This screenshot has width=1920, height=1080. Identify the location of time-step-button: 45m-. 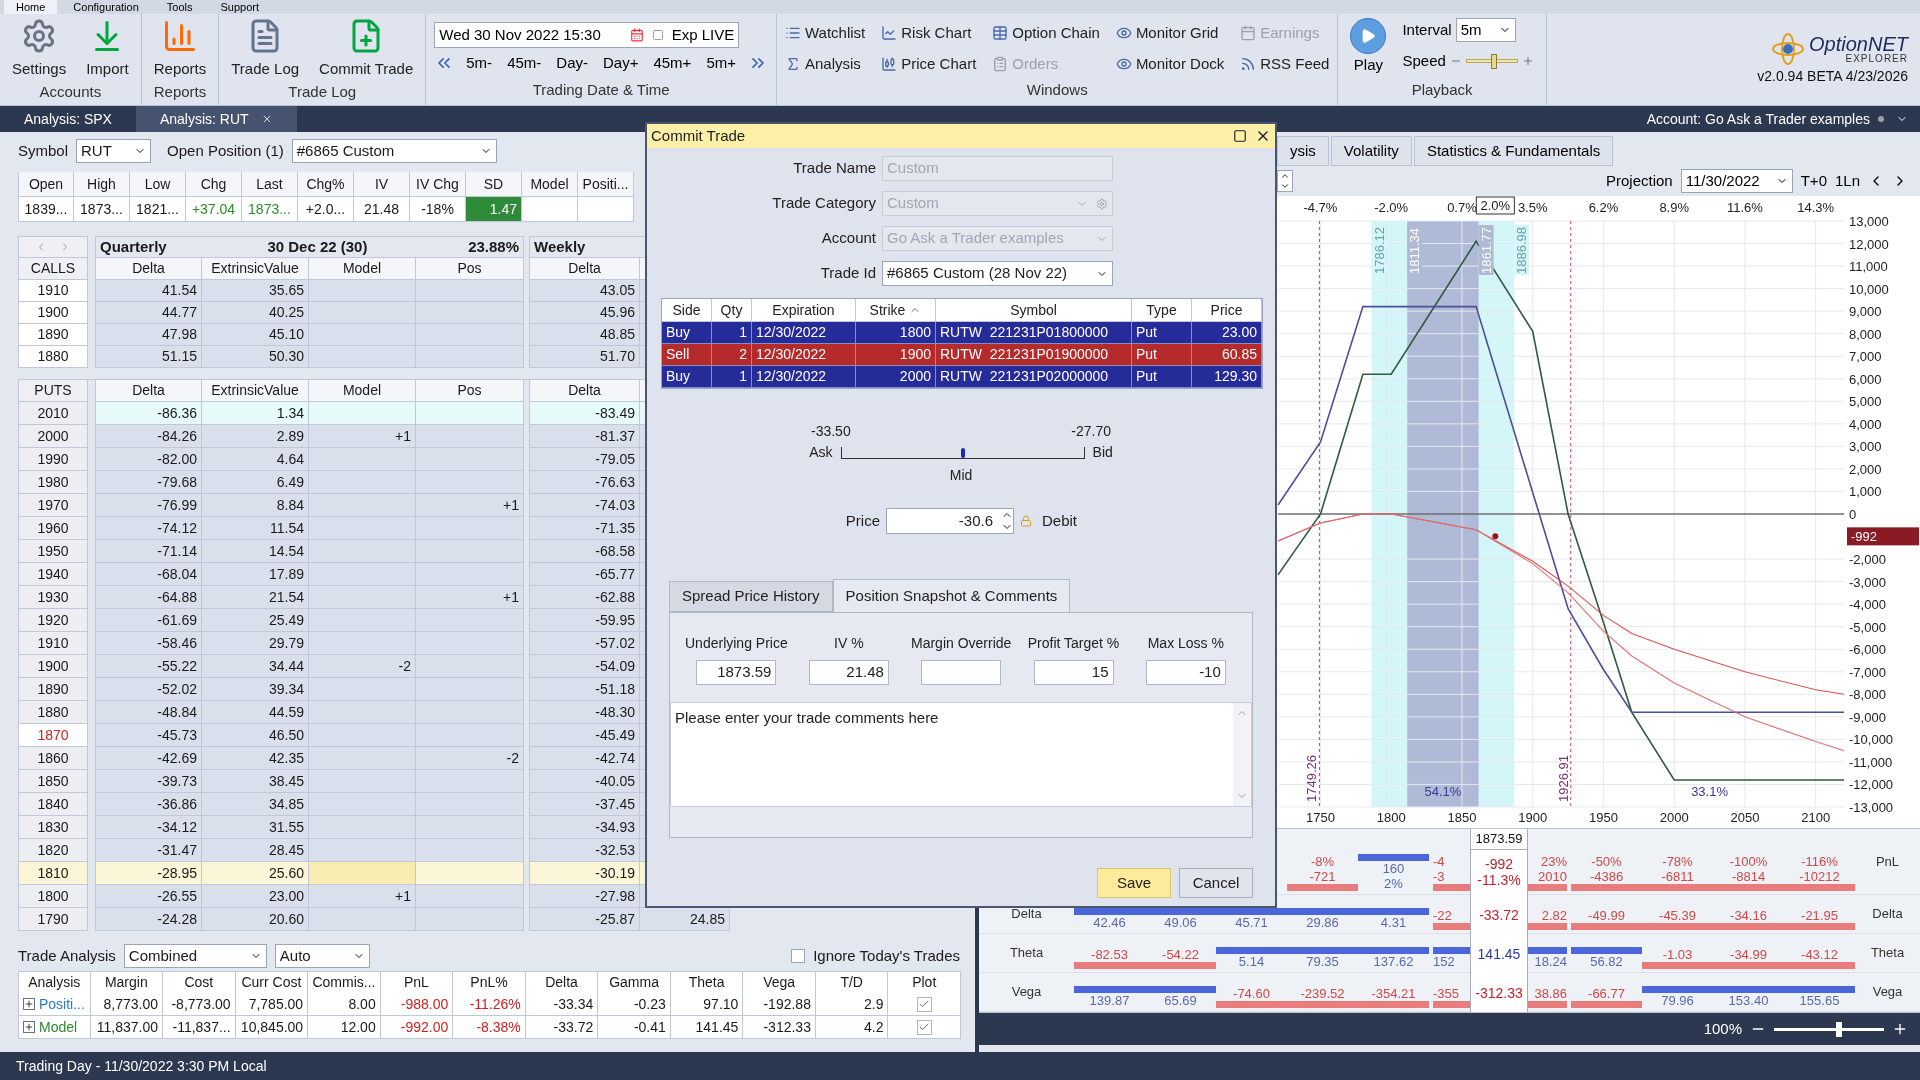
(524, 63).